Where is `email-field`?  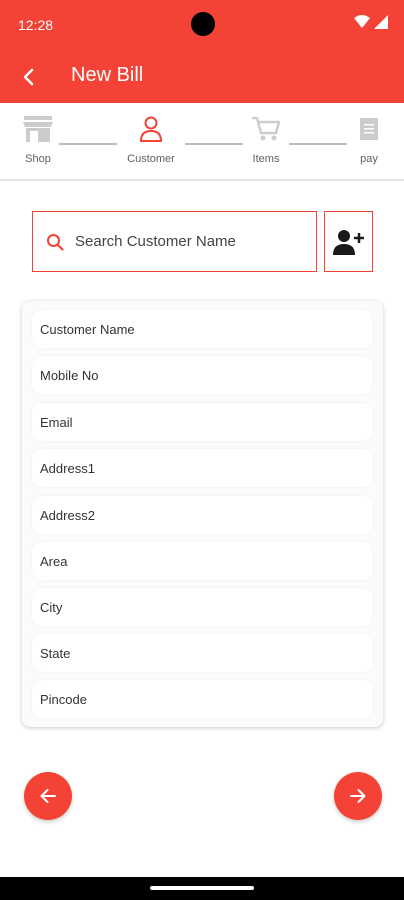 email-field is located at coordinates (202, 422).